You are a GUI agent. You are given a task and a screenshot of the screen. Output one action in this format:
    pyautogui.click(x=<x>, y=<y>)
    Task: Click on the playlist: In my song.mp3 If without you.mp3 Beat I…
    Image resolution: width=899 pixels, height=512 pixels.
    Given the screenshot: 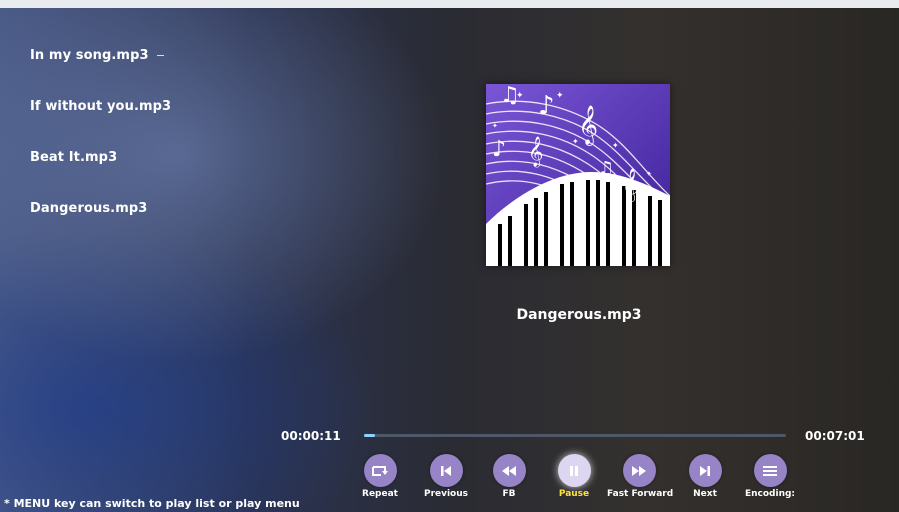 What is the action you would take?
    pyautogui.click(x=100, y=150)
    